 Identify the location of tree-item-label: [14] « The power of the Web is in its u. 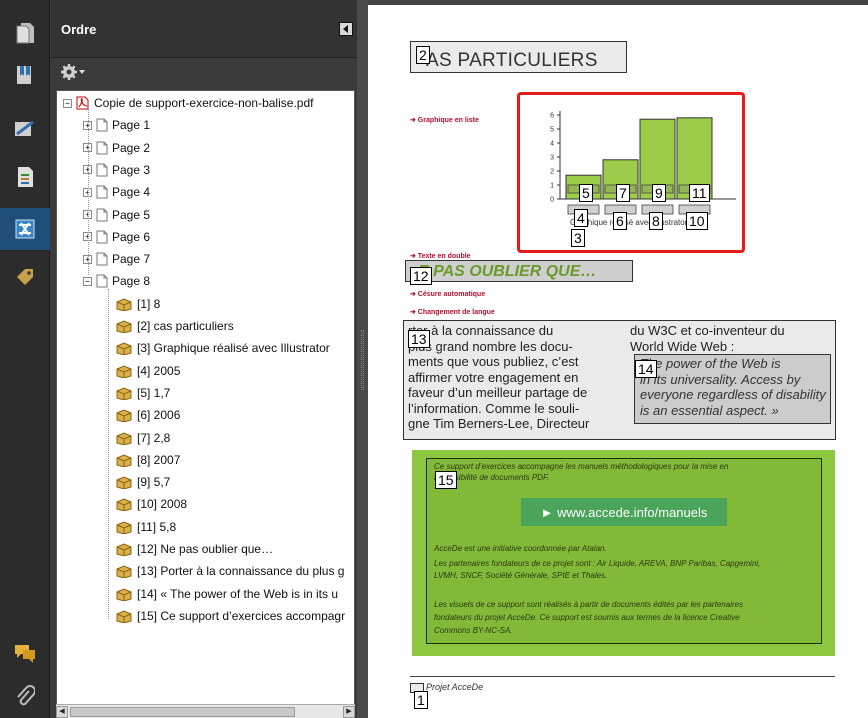
(237, 593).